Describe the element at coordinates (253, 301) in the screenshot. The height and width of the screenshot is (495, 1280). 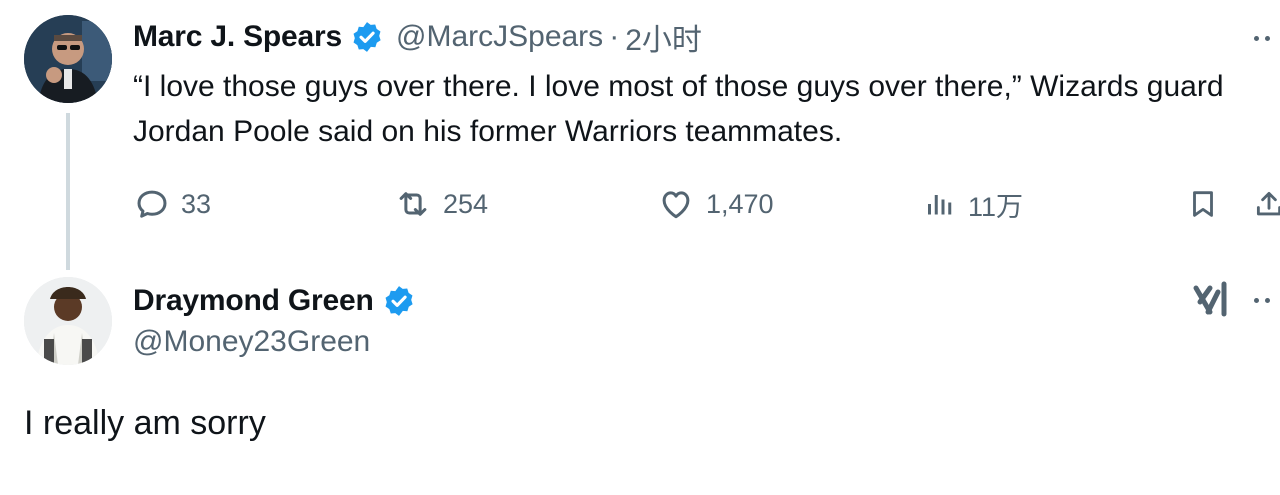
I see `author-name: Draymond Green` at that location.